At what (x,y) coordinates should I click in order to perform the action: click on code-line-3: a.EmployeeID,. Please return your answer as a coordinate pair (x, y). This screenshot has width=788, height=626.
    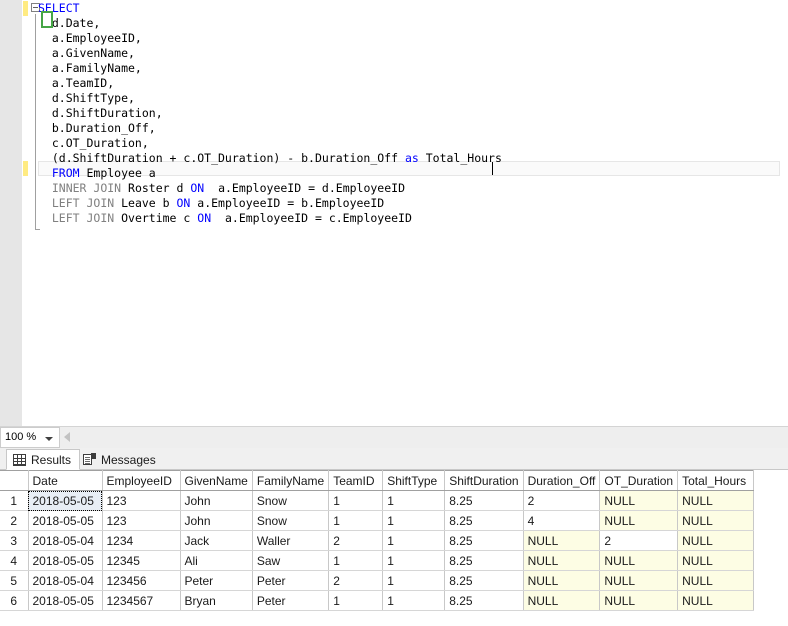
    Looking at the image, I should click on (267, 38).